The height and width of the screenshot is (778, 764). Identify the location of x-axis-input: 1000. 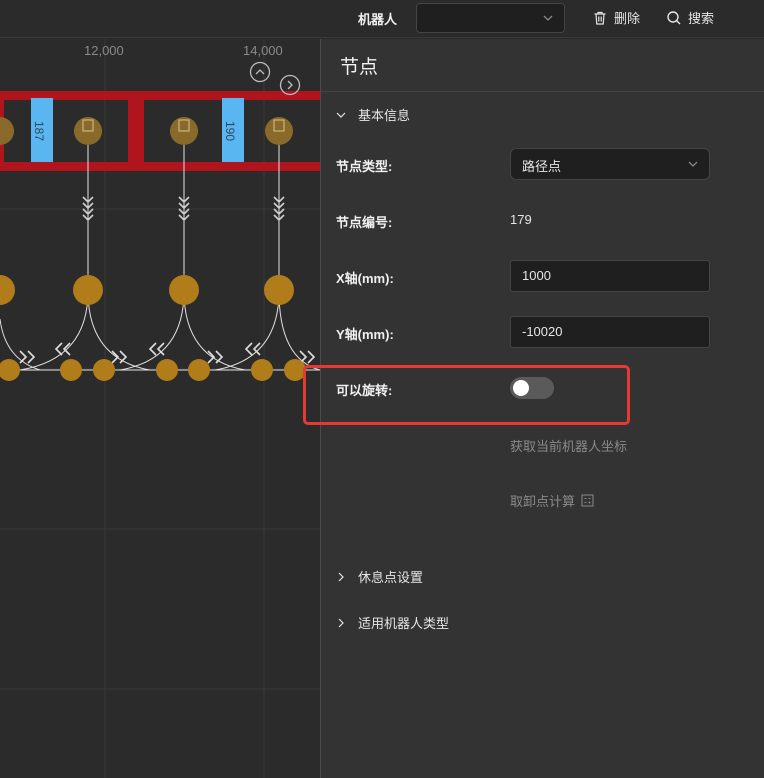
(610, 276).